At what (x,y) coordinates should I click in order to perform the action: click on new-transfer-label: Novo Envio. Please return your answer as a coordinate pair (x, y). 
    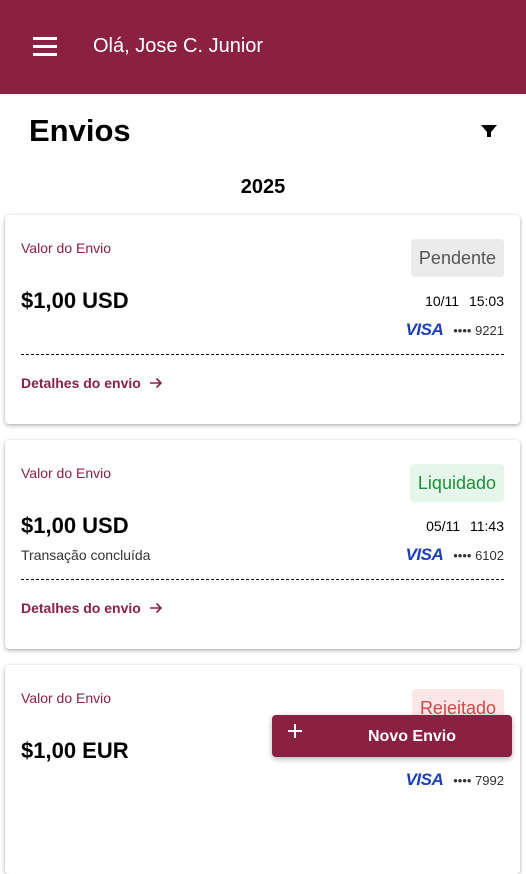
    Looking at the image, I should click on (411, 736).